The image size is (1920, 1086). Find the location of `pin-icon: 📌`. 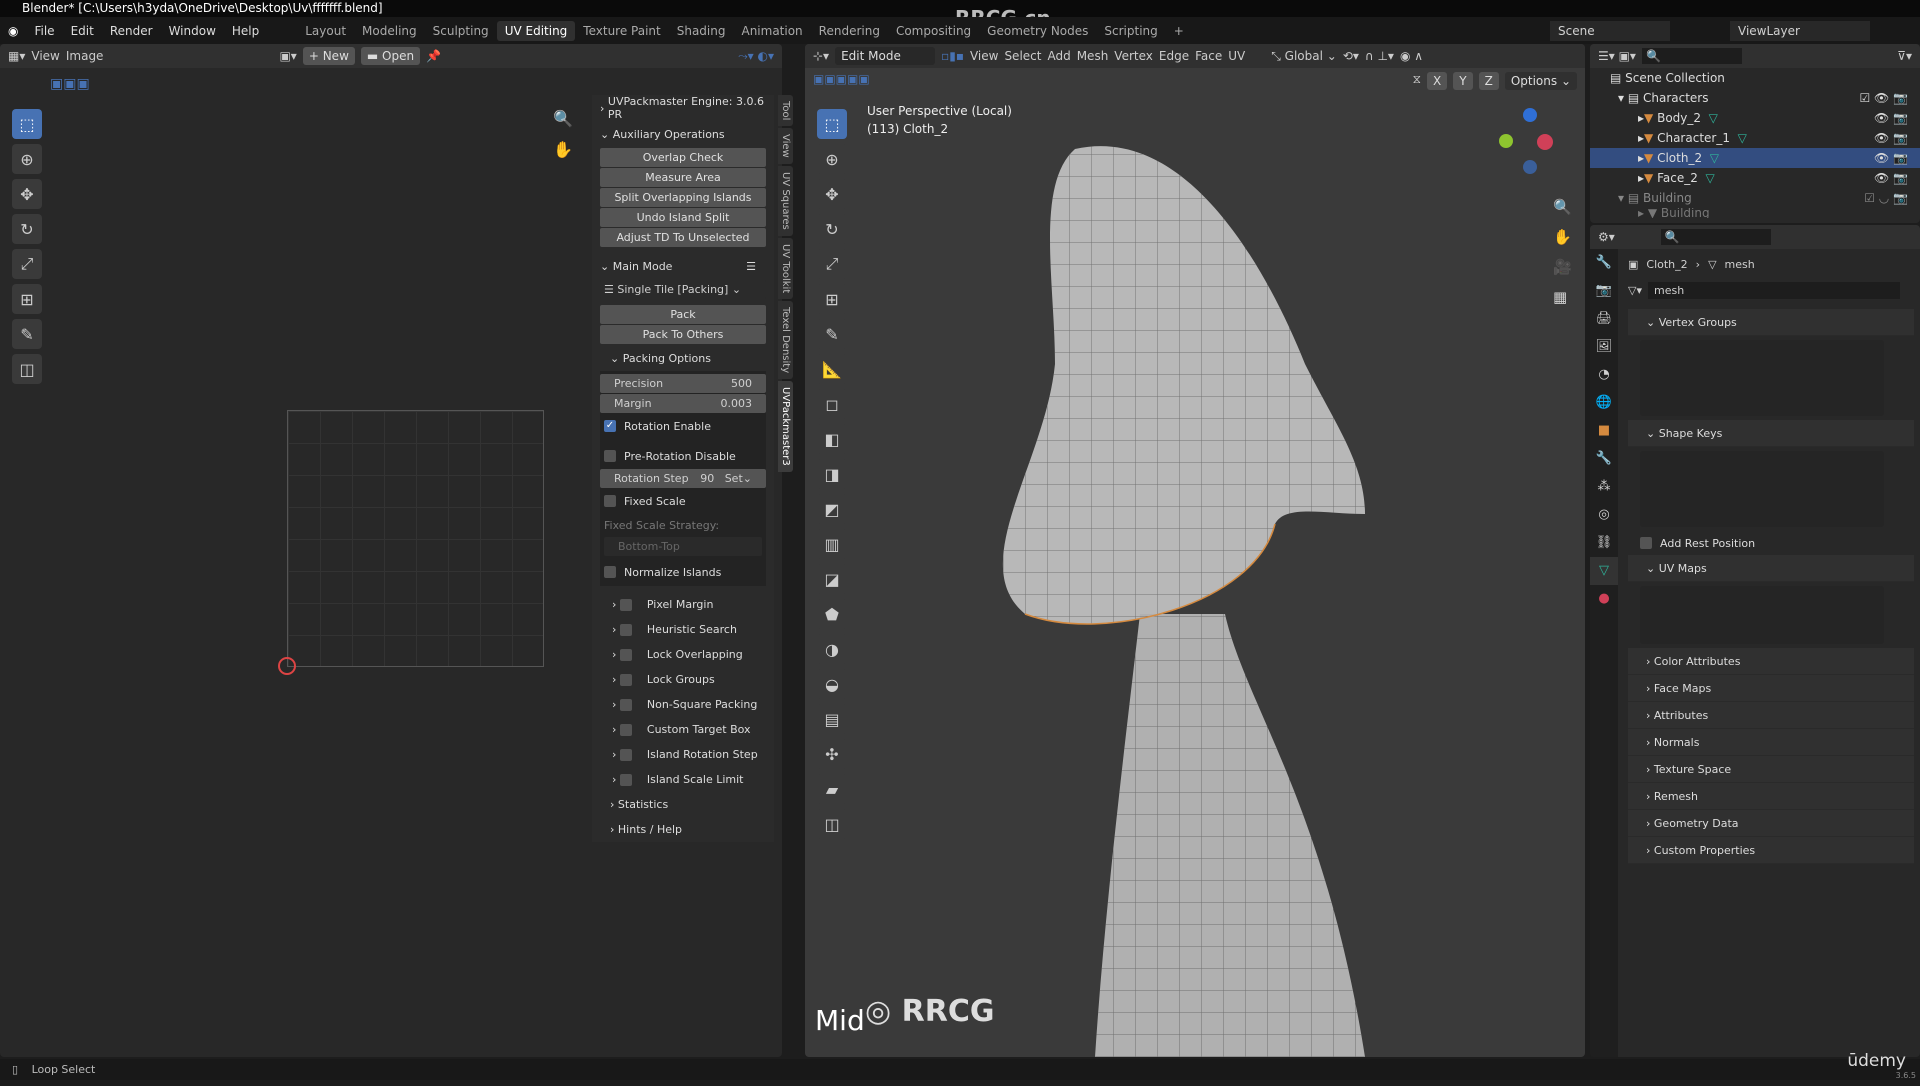

pin-icon: 📌 is located at coordinates (433, 56).